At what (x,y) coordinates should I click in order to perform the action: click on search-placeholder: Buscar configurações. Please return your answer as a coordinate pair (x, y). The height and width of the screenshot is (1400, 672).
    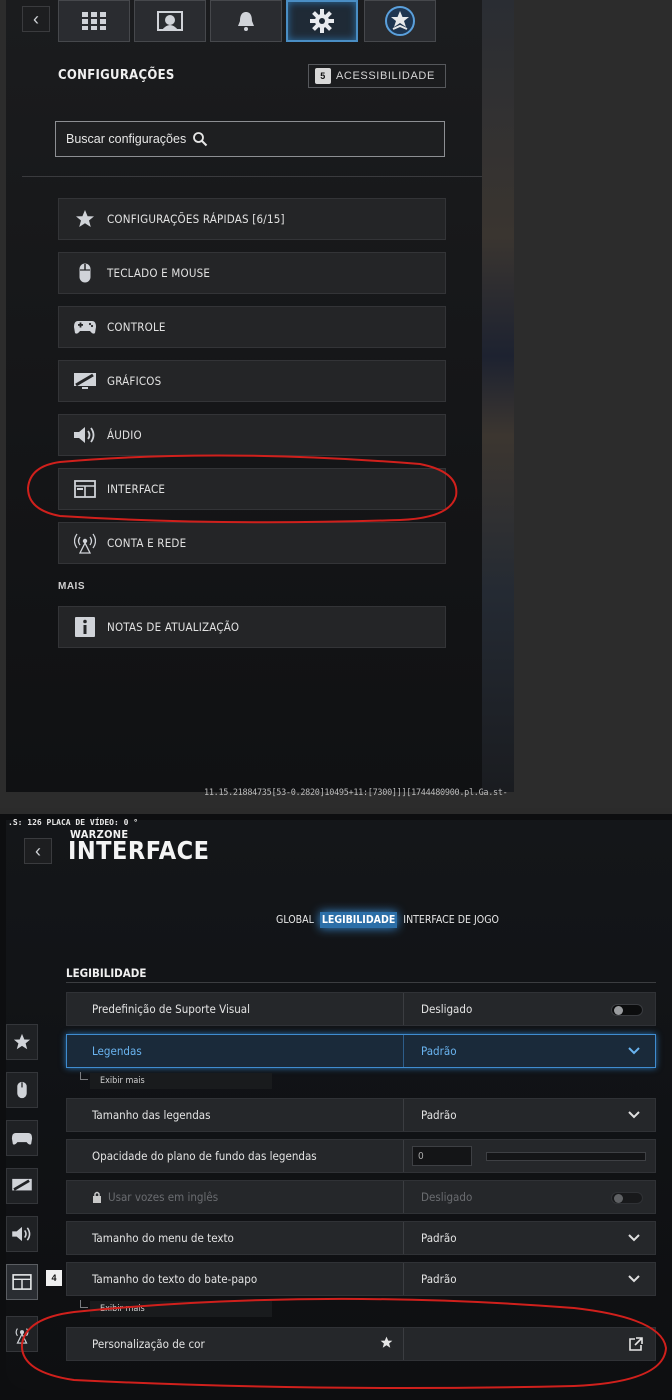
    Looking at the image, I should click on (126, 139).